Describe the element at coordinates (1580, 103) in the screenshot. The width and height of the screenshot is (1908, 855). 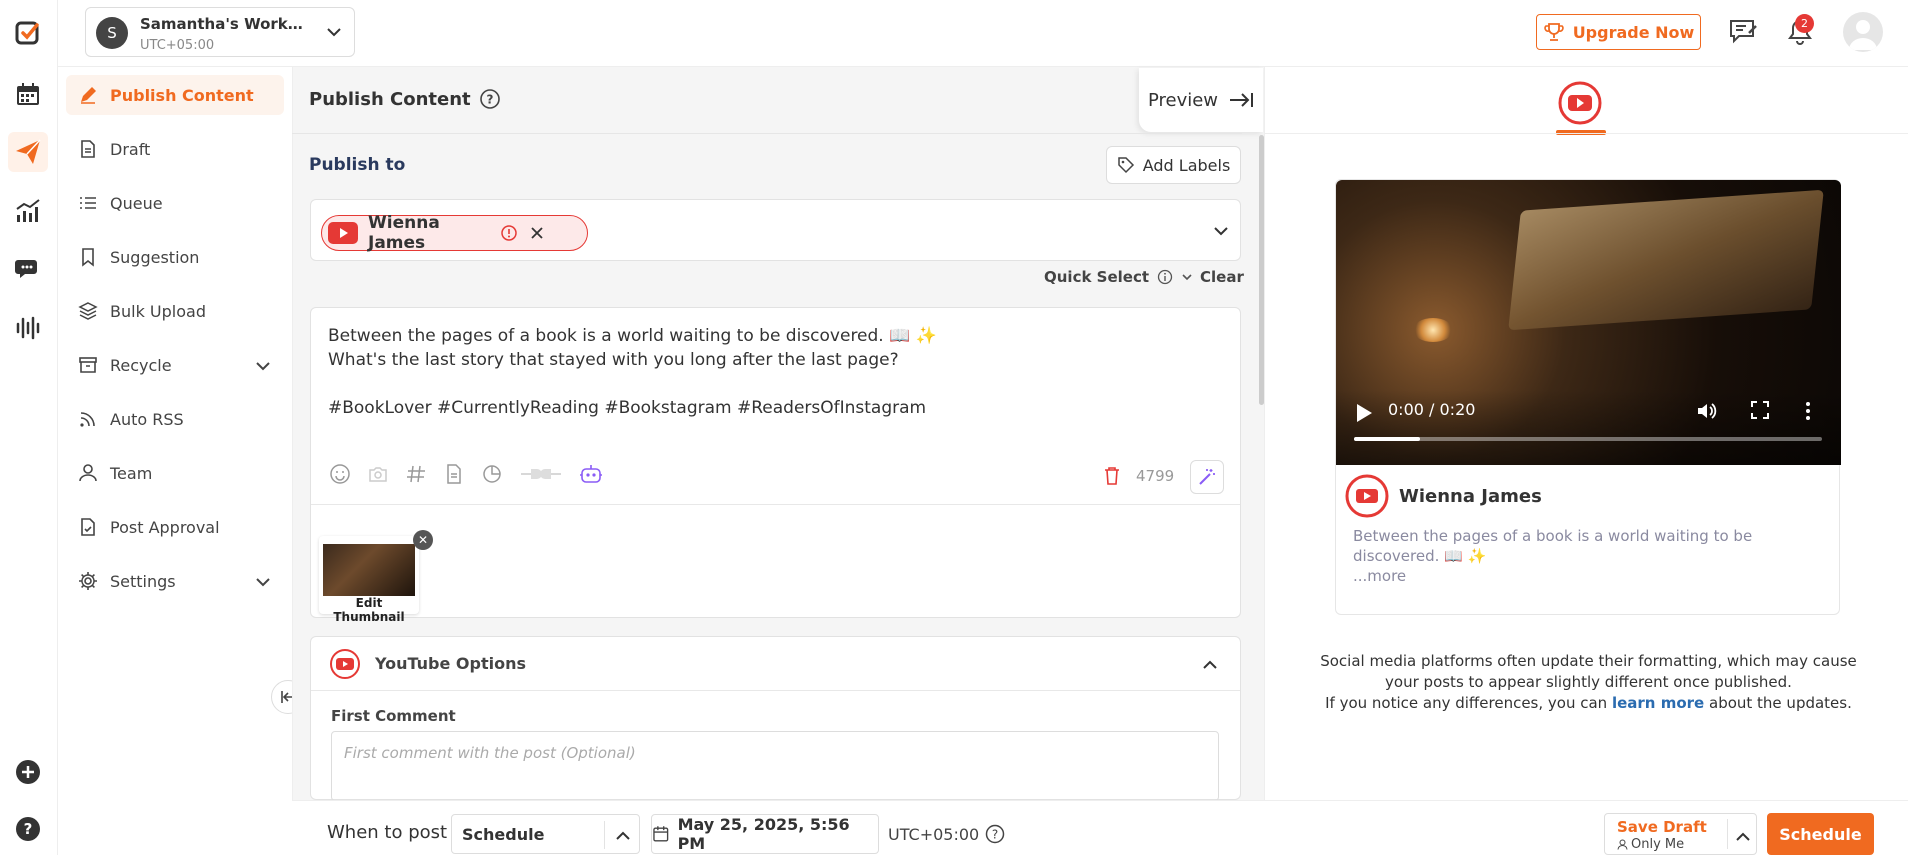
I see `youtube-preview-tab` at that location.